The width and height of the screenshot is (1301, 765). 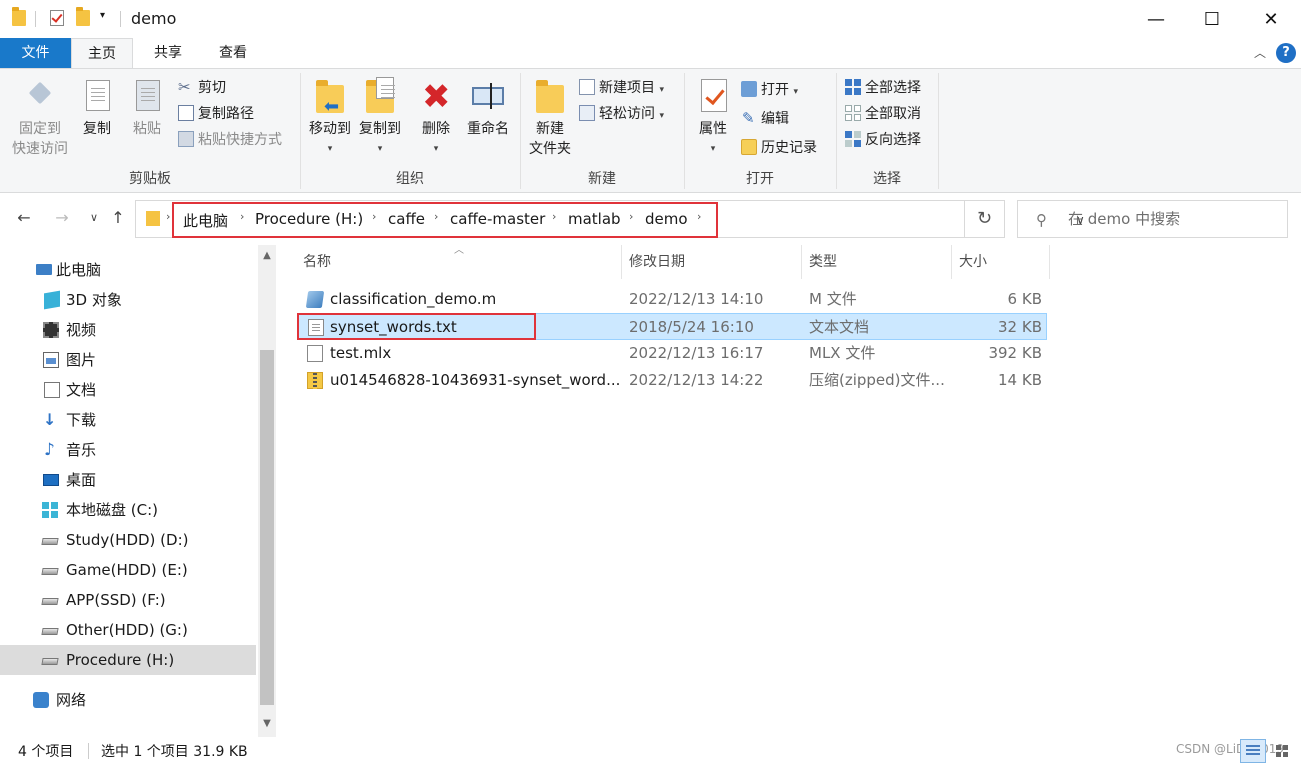 What do you see at coordinates (44, 269) in the screenshot?
I see `computer-icon` at bounding box center [44, 269].